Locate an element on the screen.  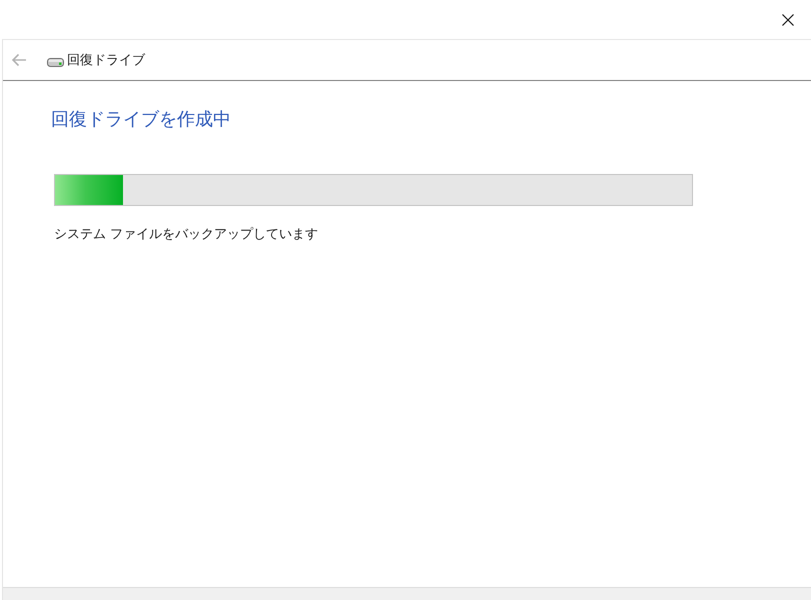
back-arrow-icon is located at coordinates (19, 60).